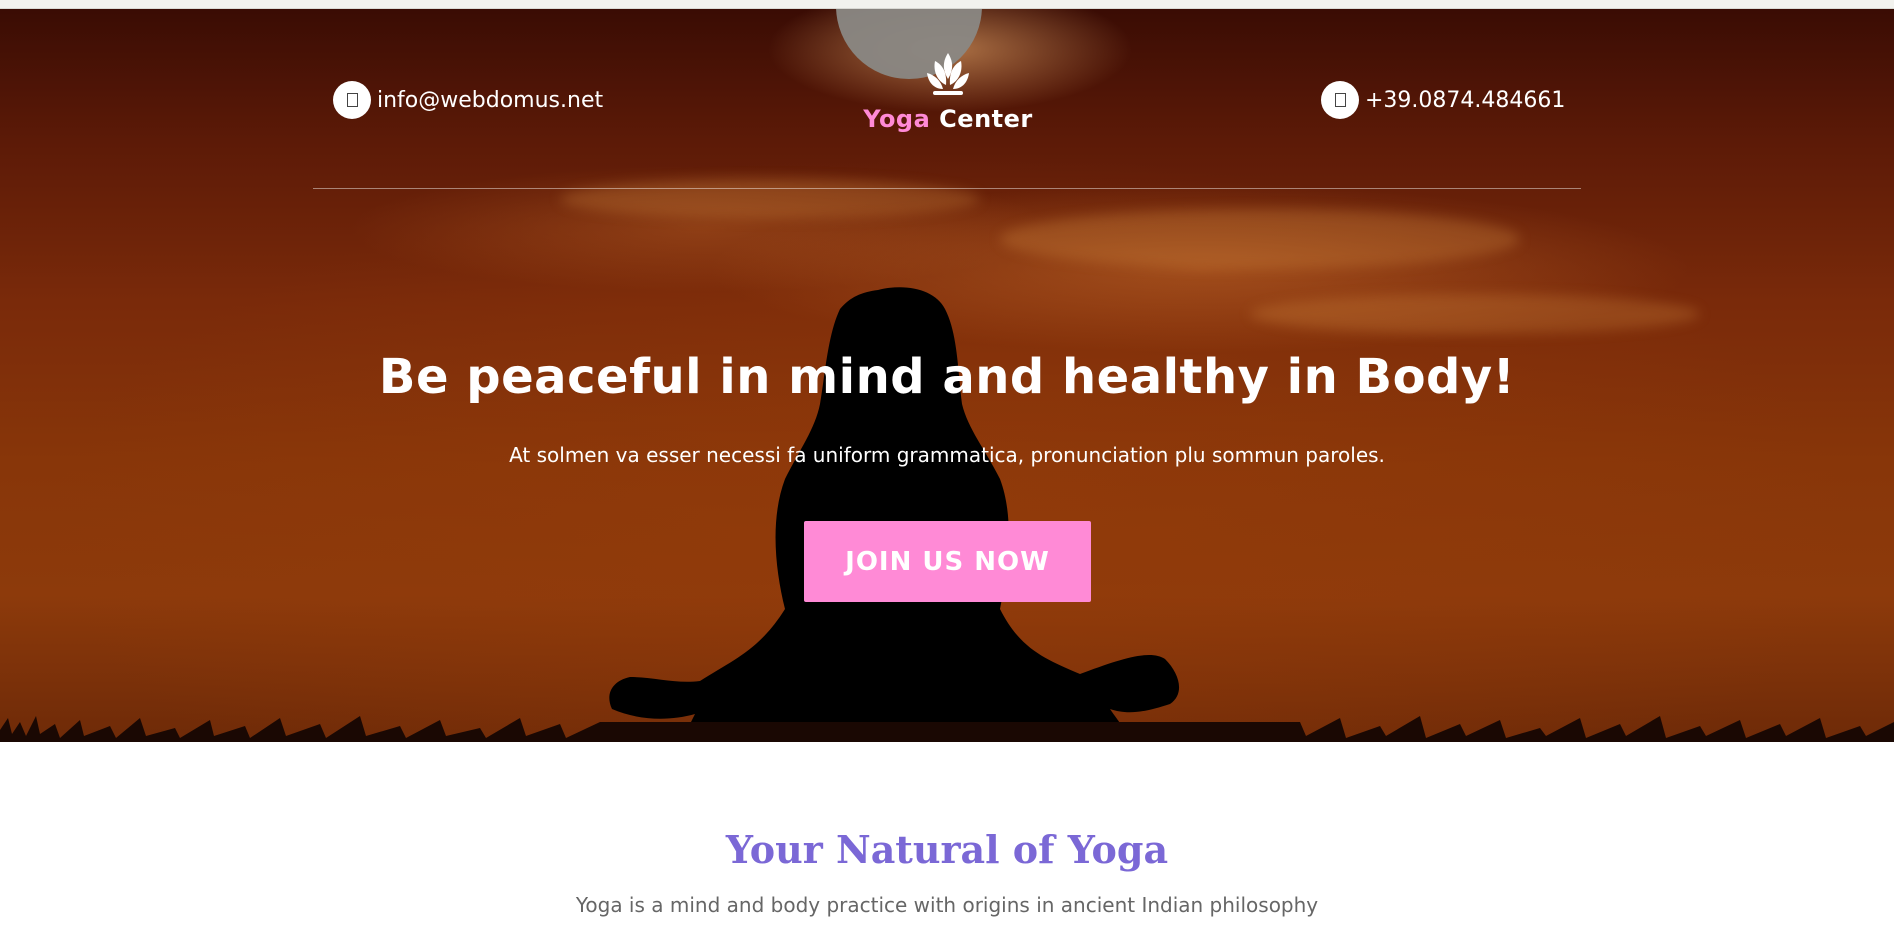 The height and width of the screenshot is (952, 1894). I want to click on brand-name: Yoga Center, so click(948, 119).